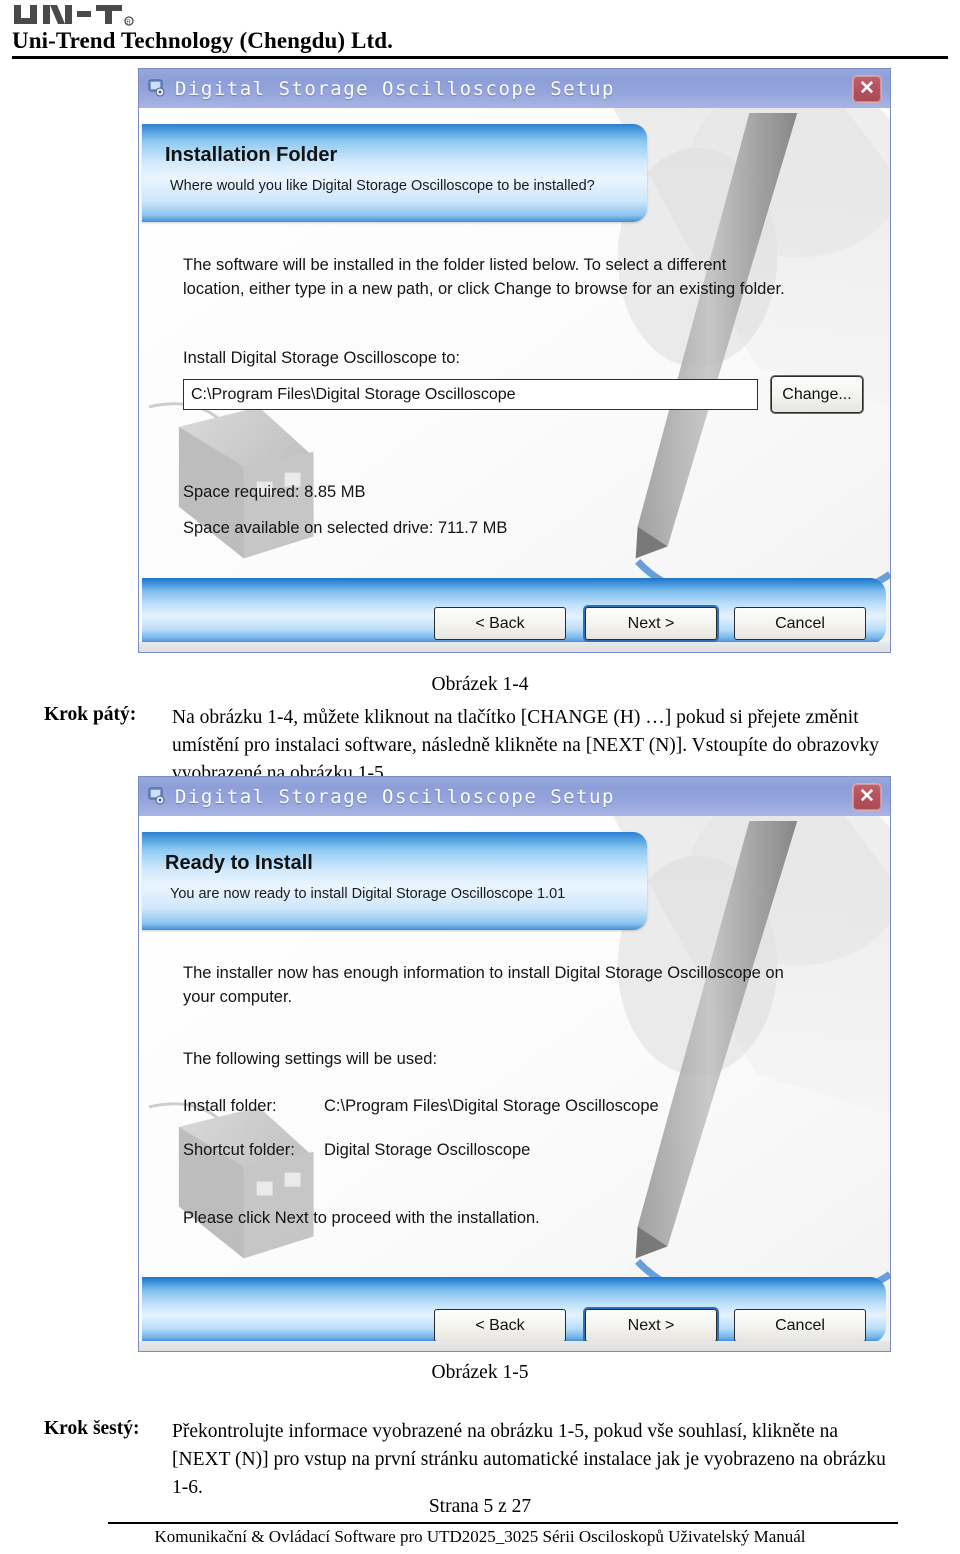 The width and height of the screenshot is (960, 1554). Describe the element at coordinates (238, 997) in the screenshot. I see `dialog2-description-line2: your computer.` at that location.